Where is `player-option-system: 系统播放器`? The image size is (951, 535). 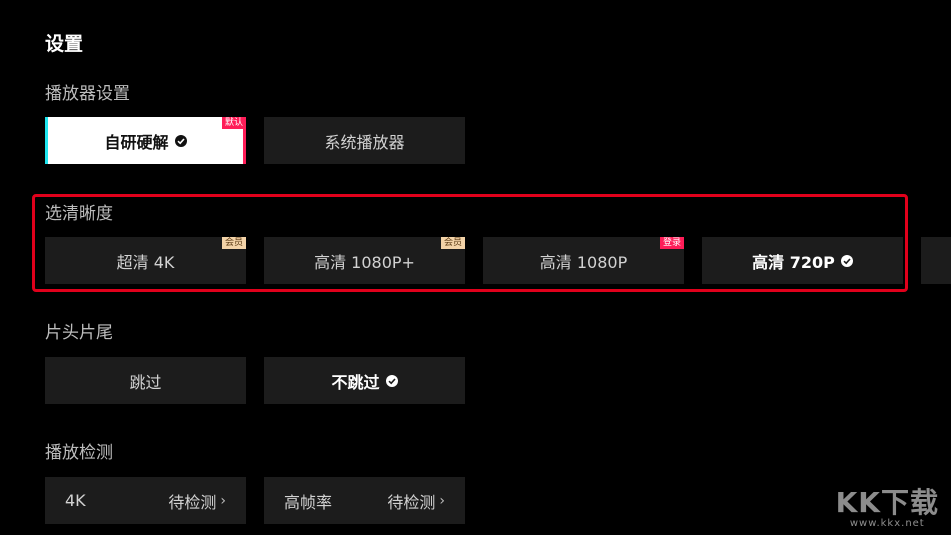
player-option-system: 系统播放器 is located at coordinates (364, 140).